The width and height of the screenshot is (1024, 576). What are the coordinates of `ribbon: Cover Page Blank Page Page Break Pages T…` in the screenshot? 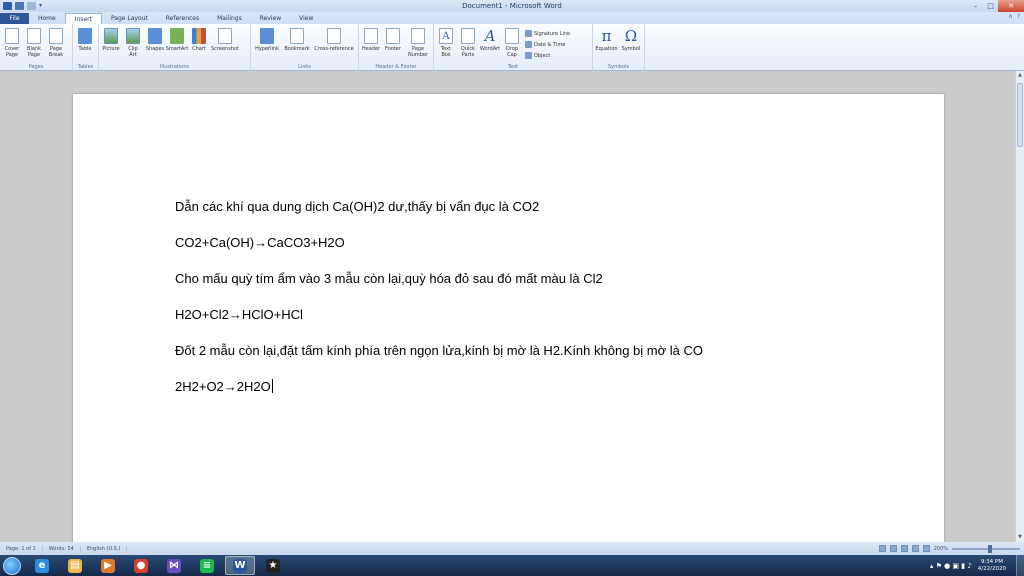 It's located at (512, 47).